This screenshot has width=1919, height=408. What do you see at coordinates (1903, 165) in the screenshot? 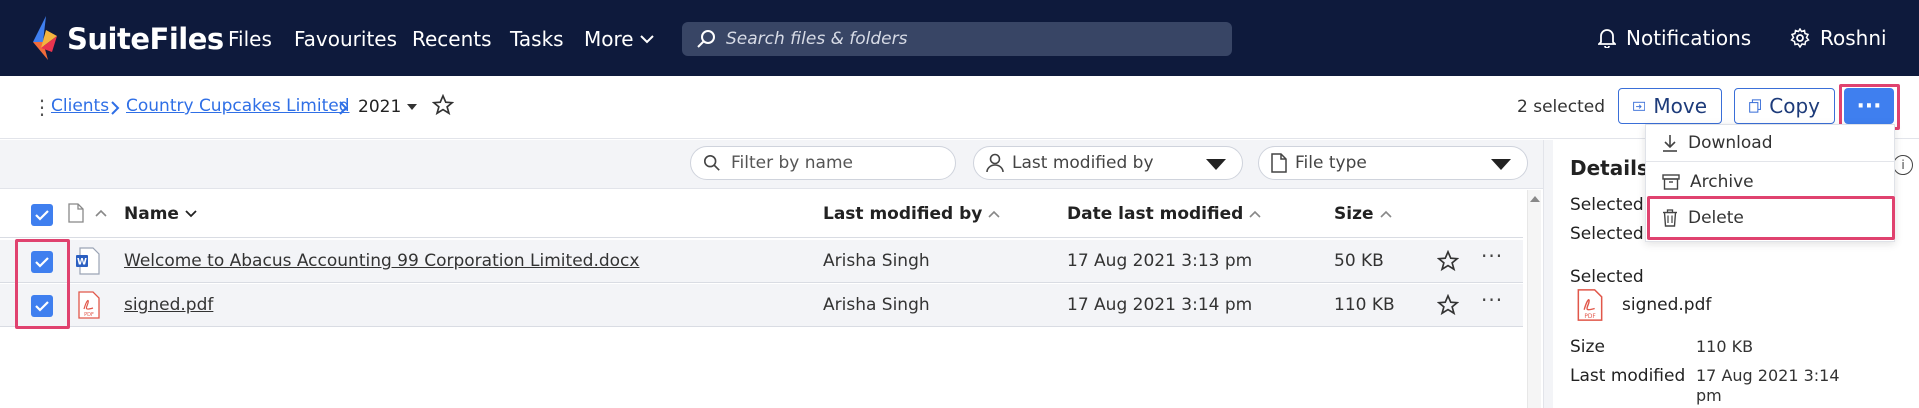
I see `info-icon: i` at bounding box center [1903, 165].